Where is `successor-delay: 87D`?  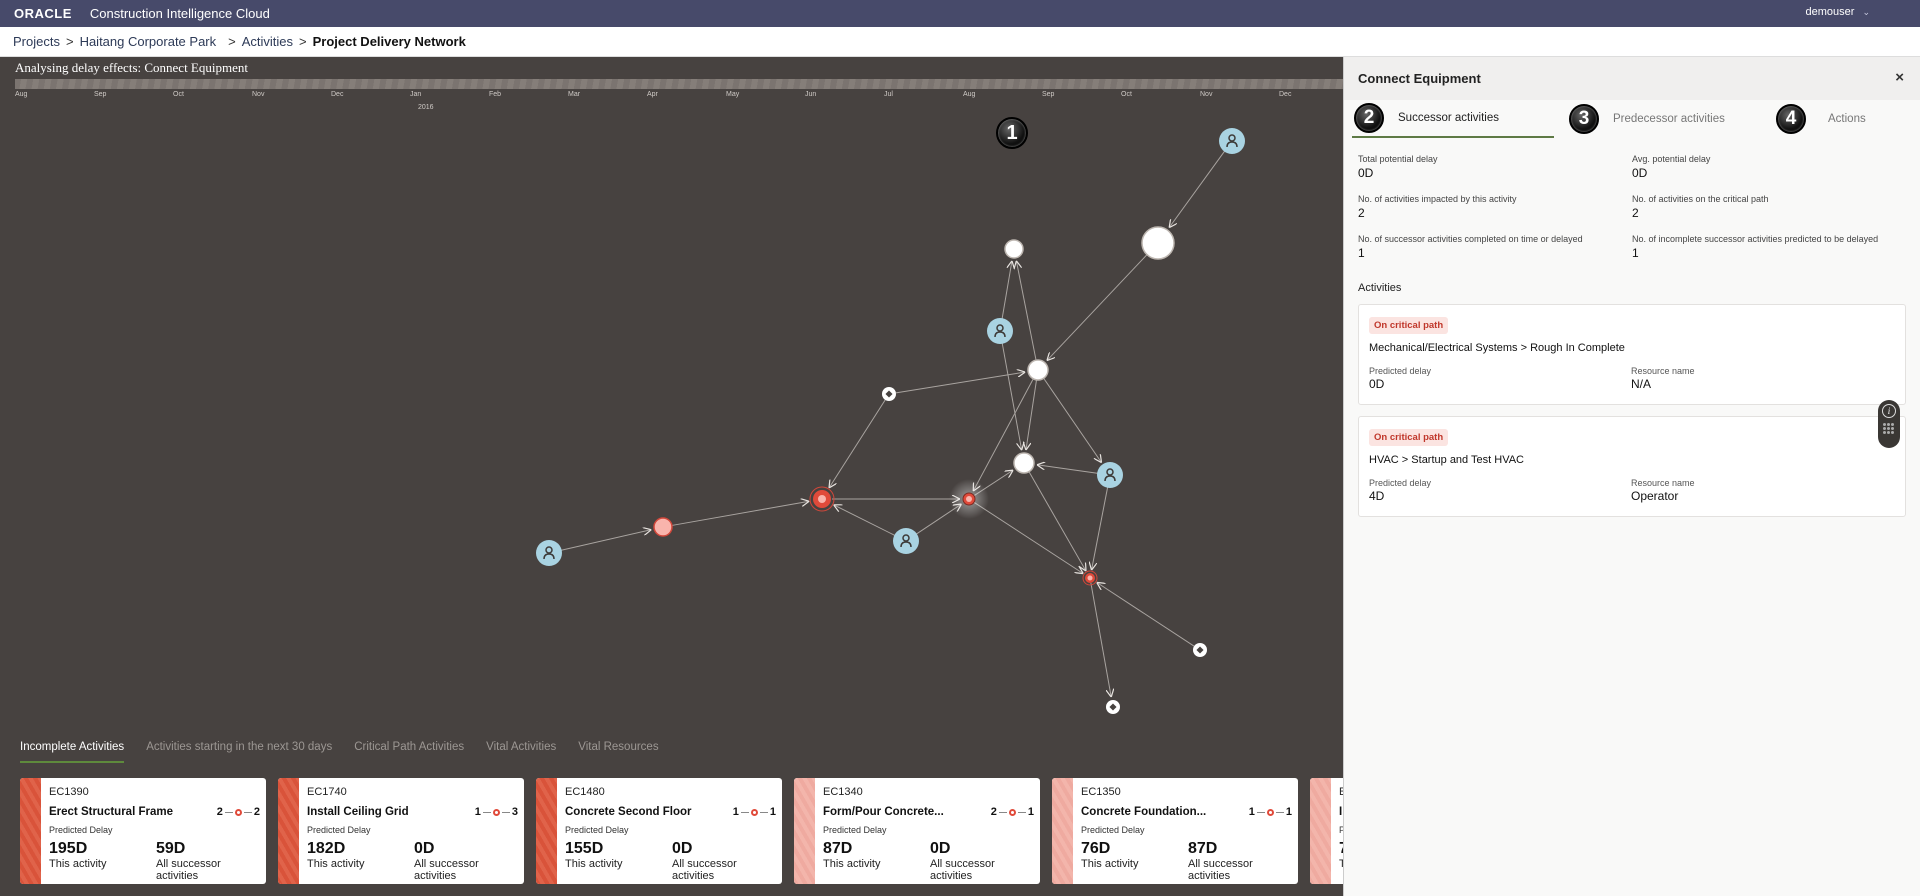 successor-delay: 87D is located at coordinates (1203, 848).